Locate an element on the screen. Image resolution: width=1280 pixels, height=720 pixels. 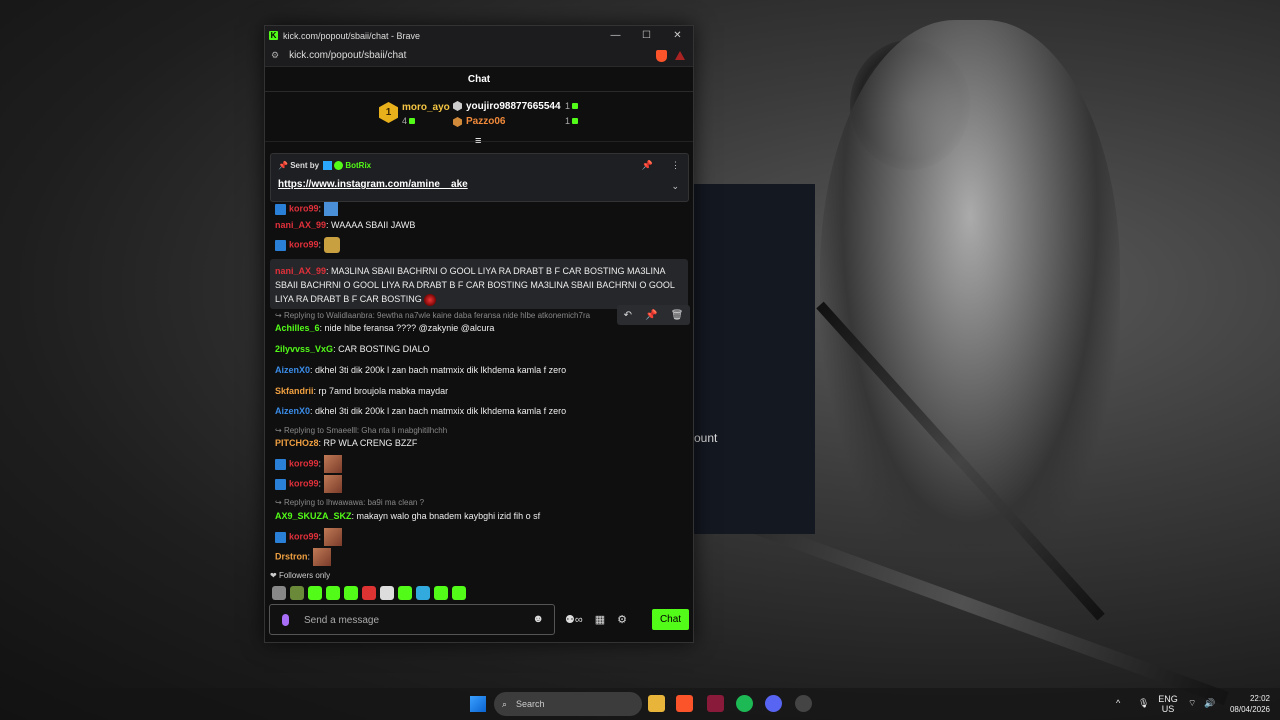
close-button: ✕ is located at coordinates (677, 35).